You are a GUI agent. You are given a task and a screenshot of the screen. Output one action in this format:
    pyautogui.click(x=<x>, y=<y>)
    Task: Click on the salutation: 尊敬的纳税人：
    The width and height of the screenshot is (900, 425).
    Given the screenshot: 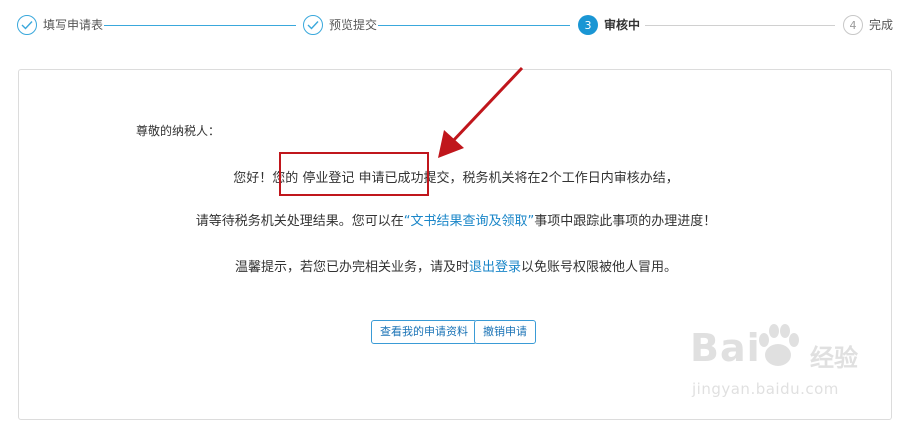 What is the action you would take?
    pyautogui.click(x=178, y=131)
    